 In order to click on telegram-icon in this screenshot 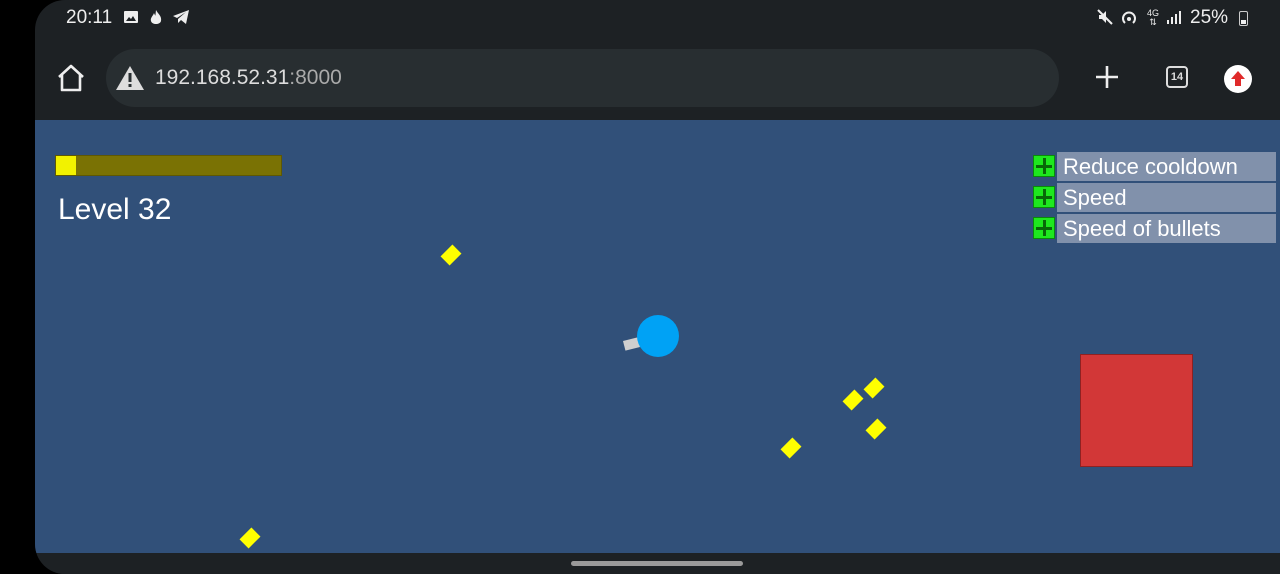, I will do `click(181, 18)`.